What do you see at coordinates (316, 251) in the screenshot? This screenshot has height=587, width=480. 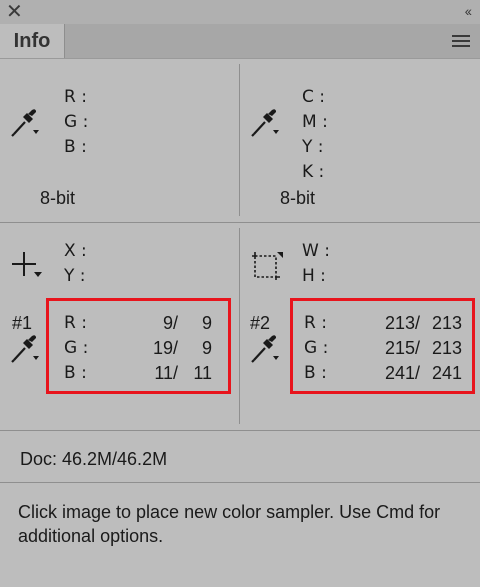 I see `size-label-w: W :` at bounding box center [316, 251].